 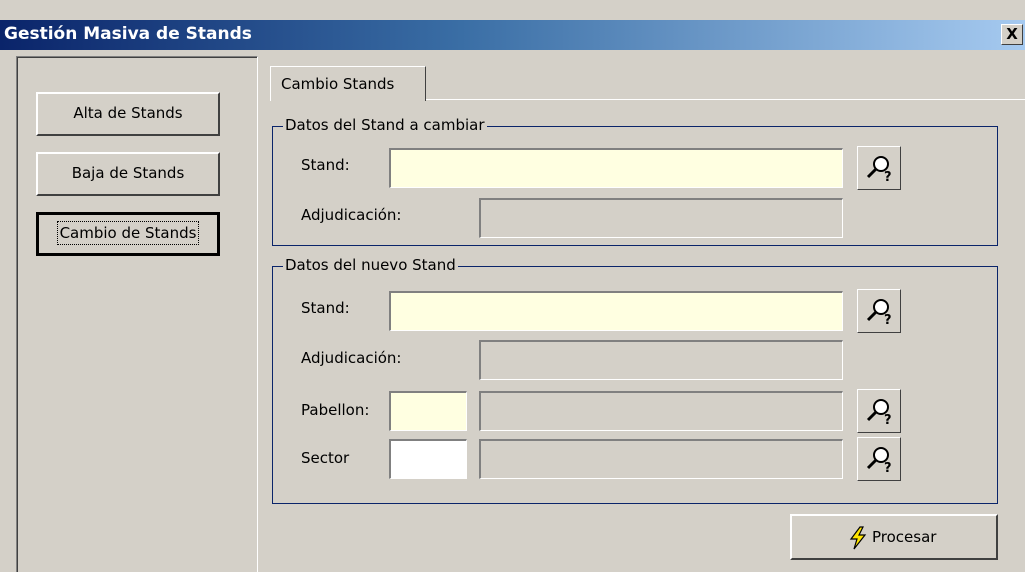 I want to click on sector-code-input, so click(x=428, y=459).